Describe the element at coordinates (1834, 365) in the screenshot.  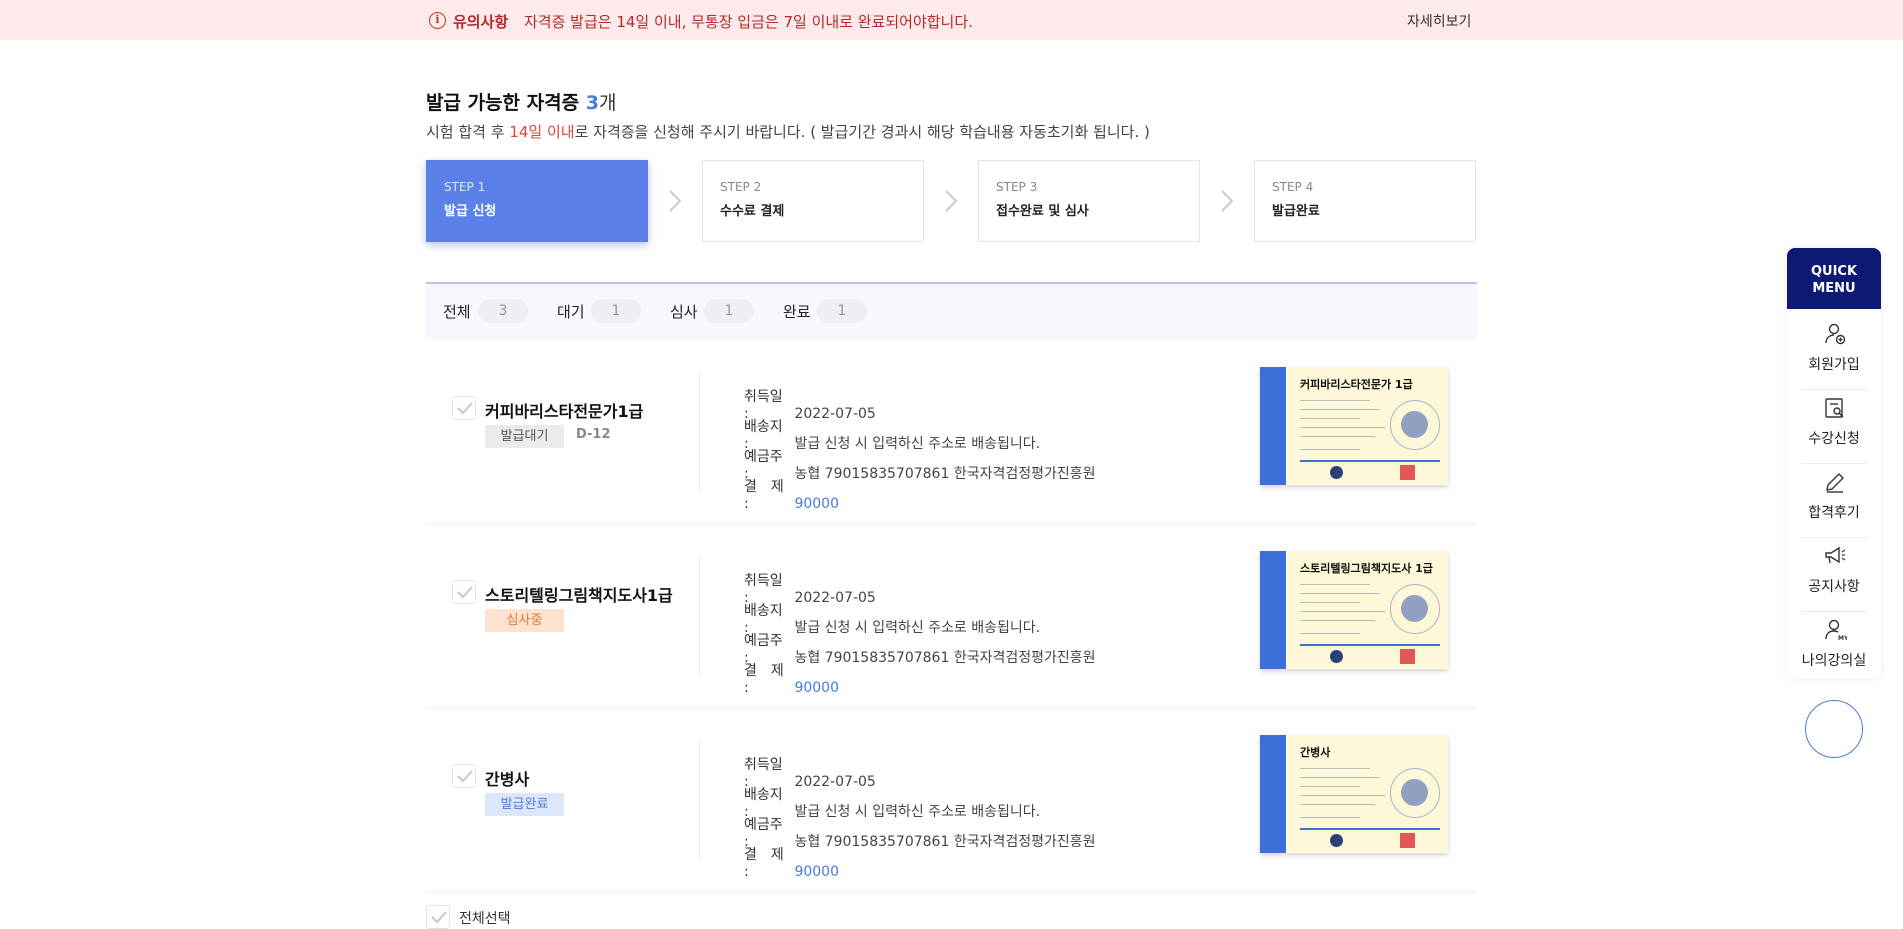
I see `quick-item-label: 회원가입` at that location.